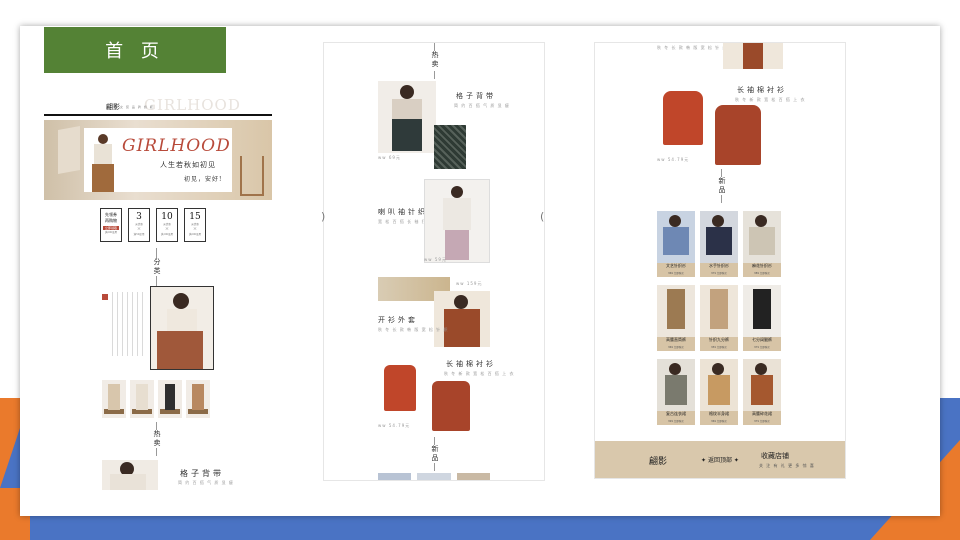 The image size is (960, 540). I want to click on coupon-note: 满50使用, so click(139, 234).